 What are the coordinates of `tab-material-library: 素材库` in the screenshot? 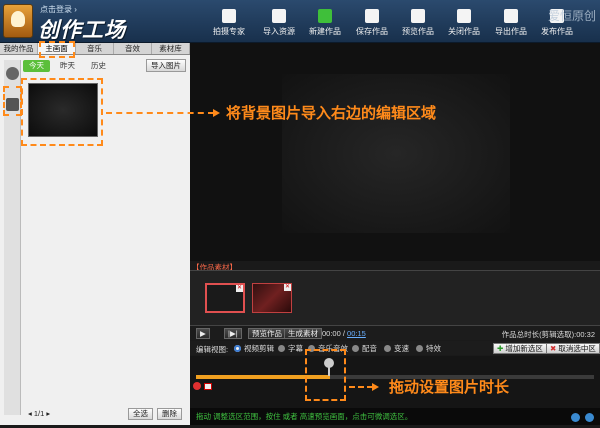 It's located at (171, 48).